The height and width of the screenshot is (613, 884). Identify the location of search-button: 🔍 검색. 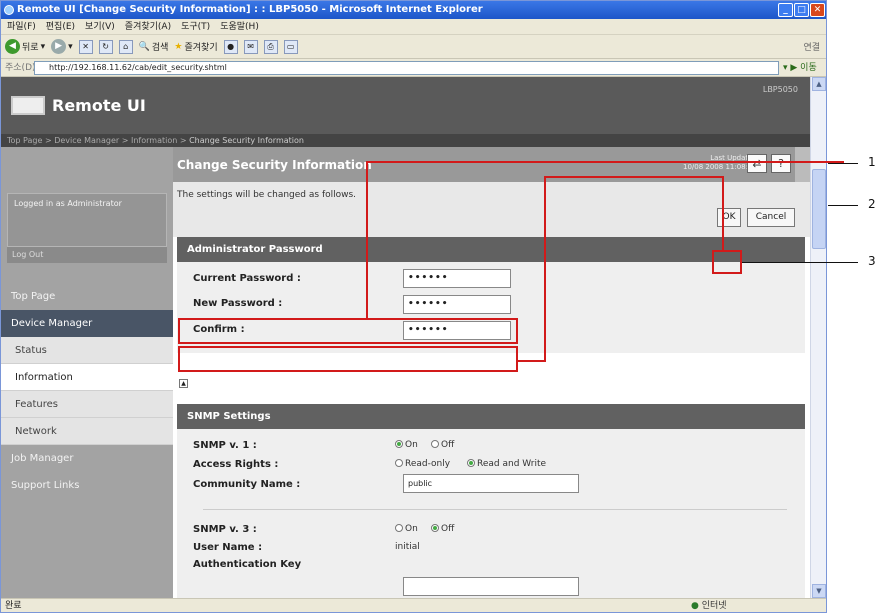
(154, 47).